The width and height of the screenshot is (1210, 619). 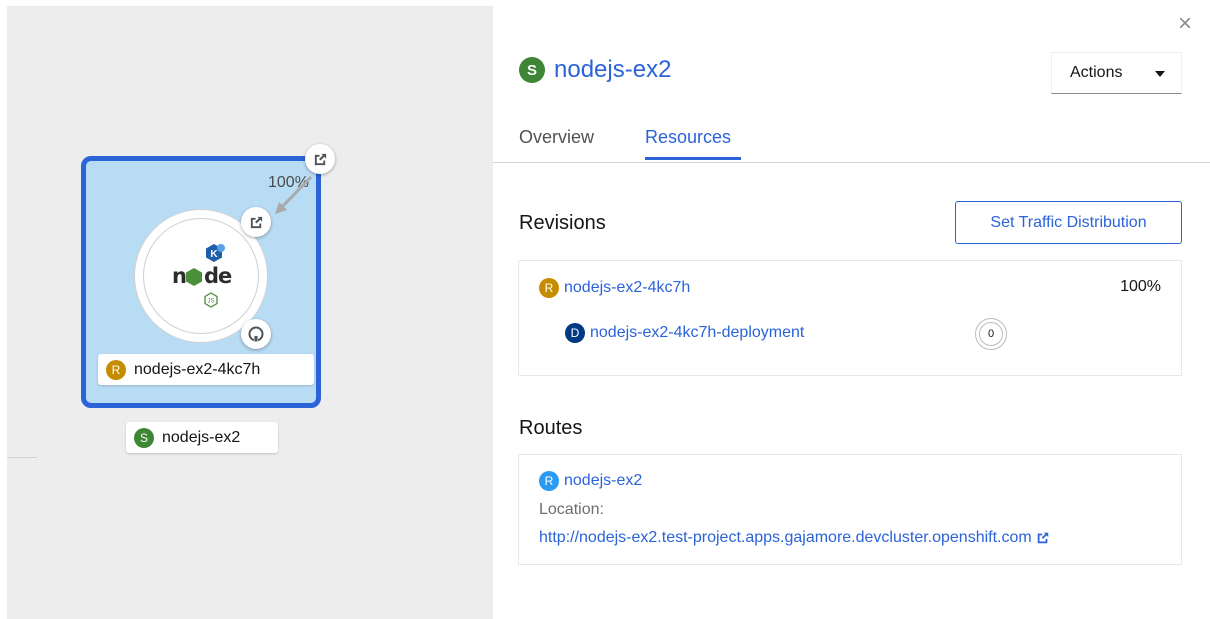 What do you see at coordinates (613, 69) in the screenshot?
I see `panel-title-name: nodejs-ex2` at bounding box center [613, 69].